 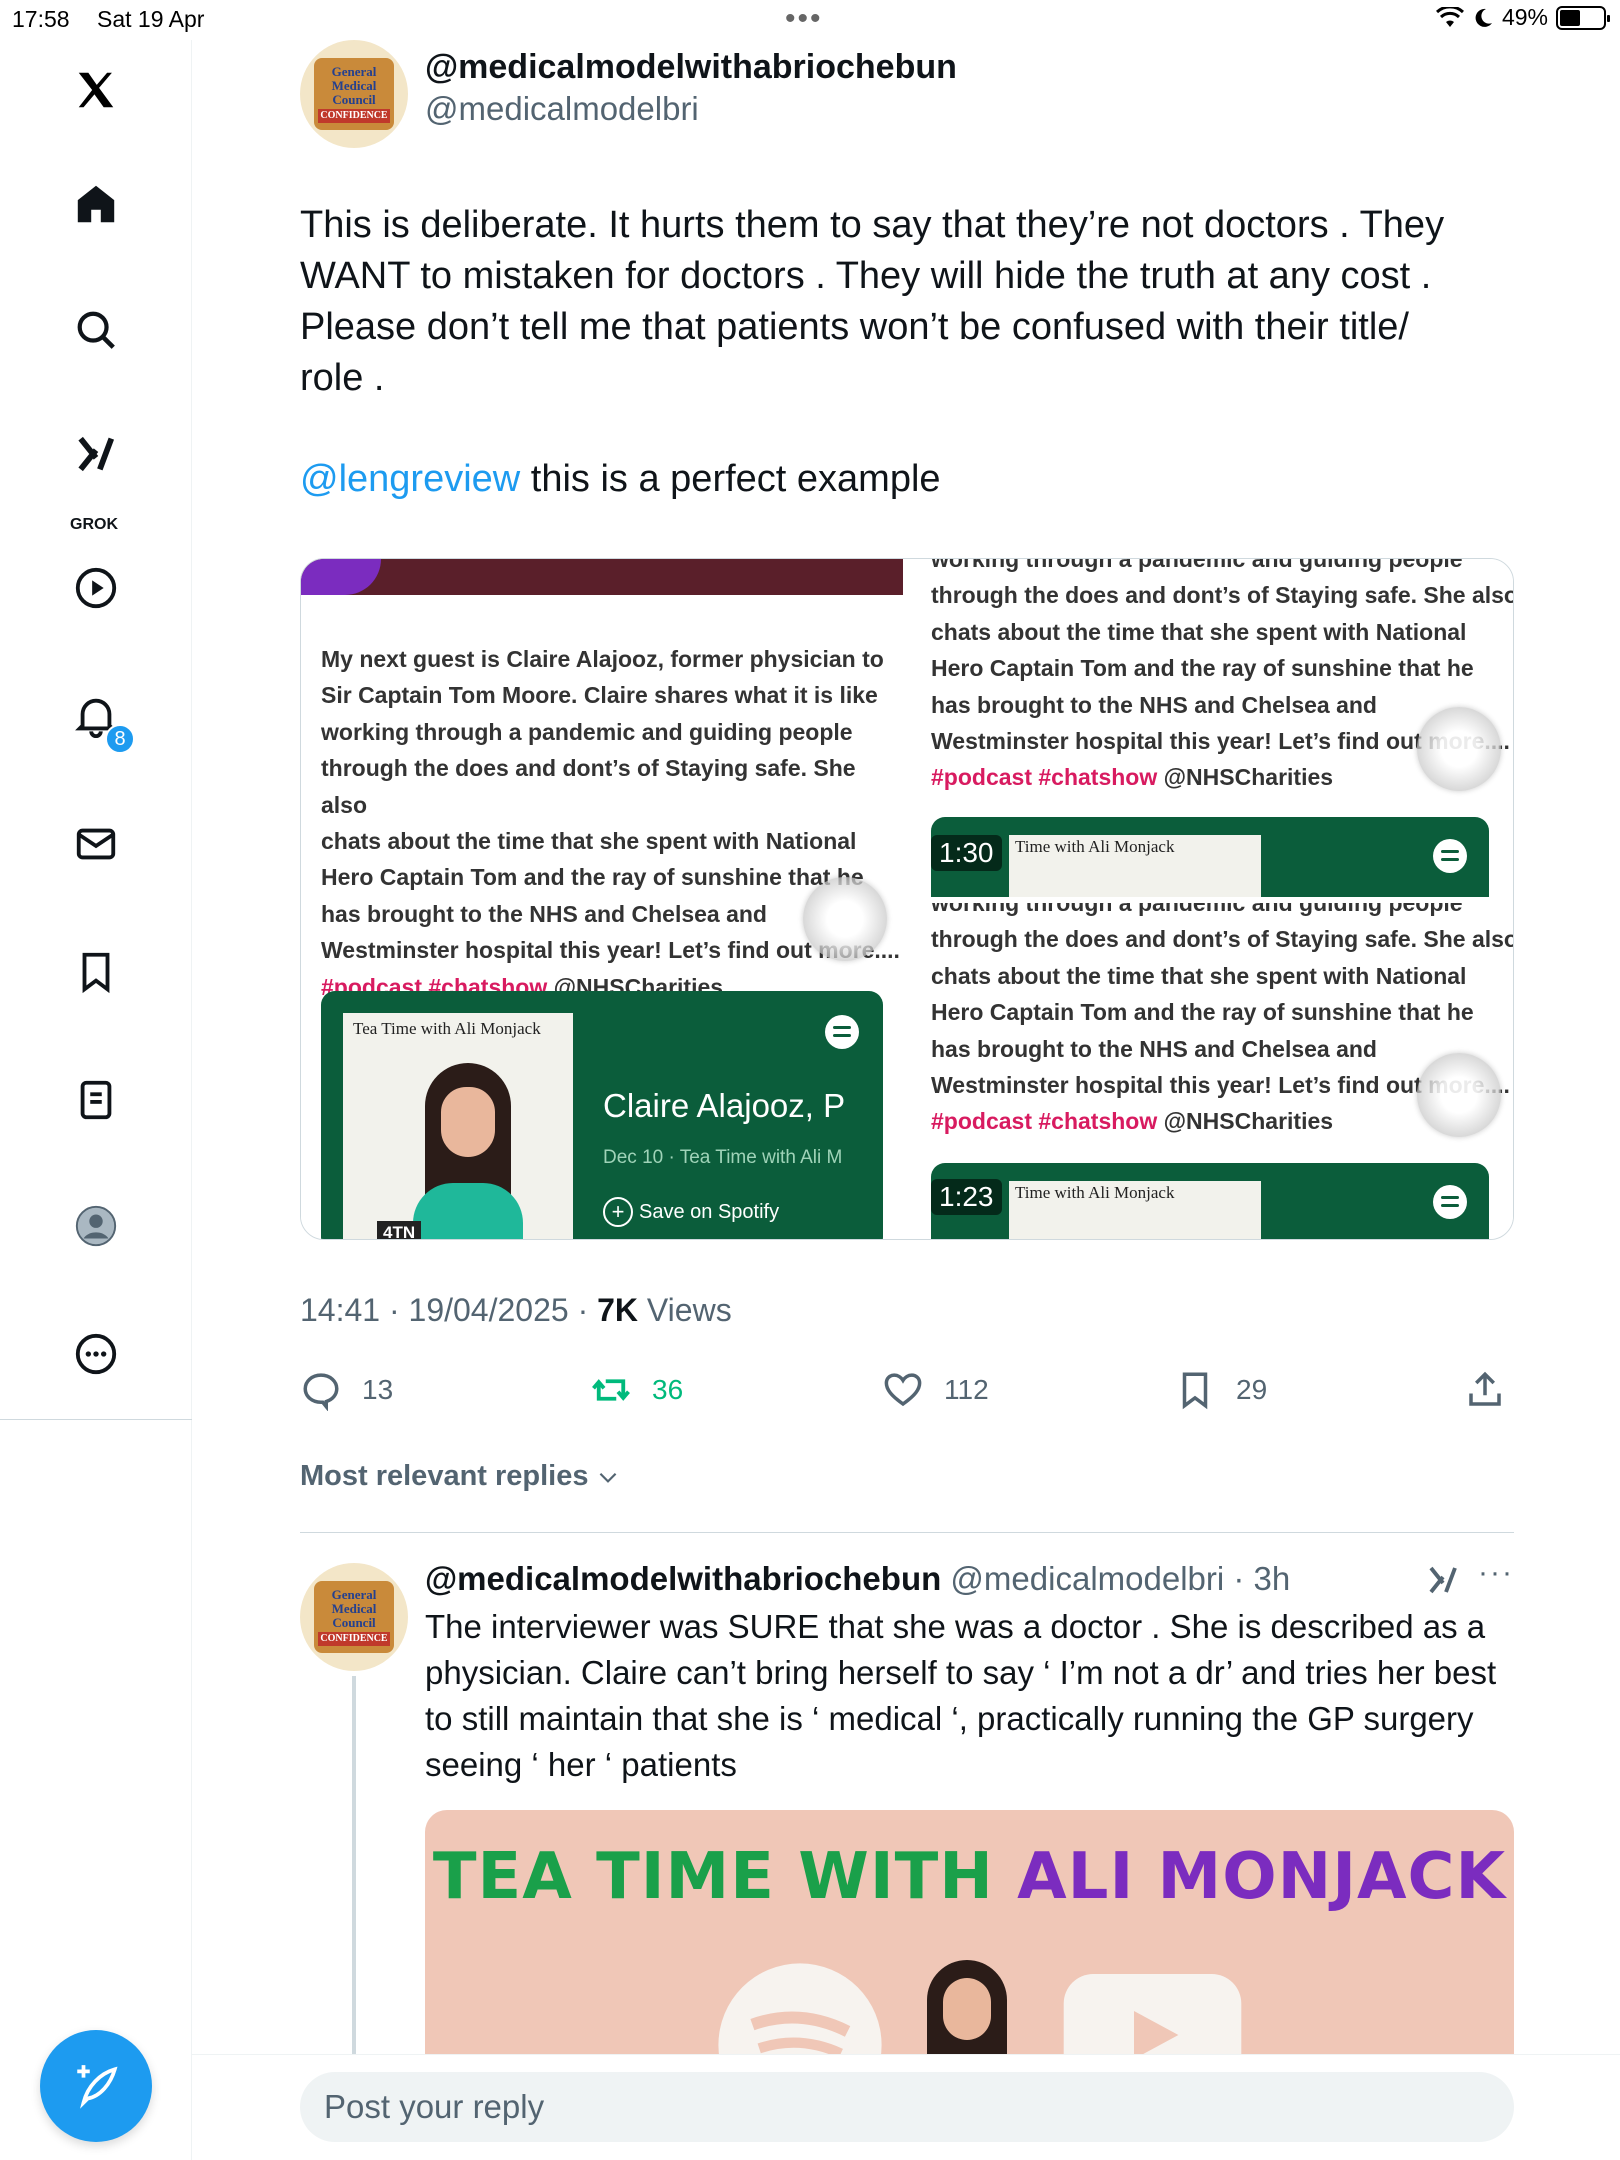 What do you see at coordinates (969, 1935) in the screenshot?
I see `reply-media-image: TEA TIME WITH ALI MONJACK` at bounding box center [969, 1935].